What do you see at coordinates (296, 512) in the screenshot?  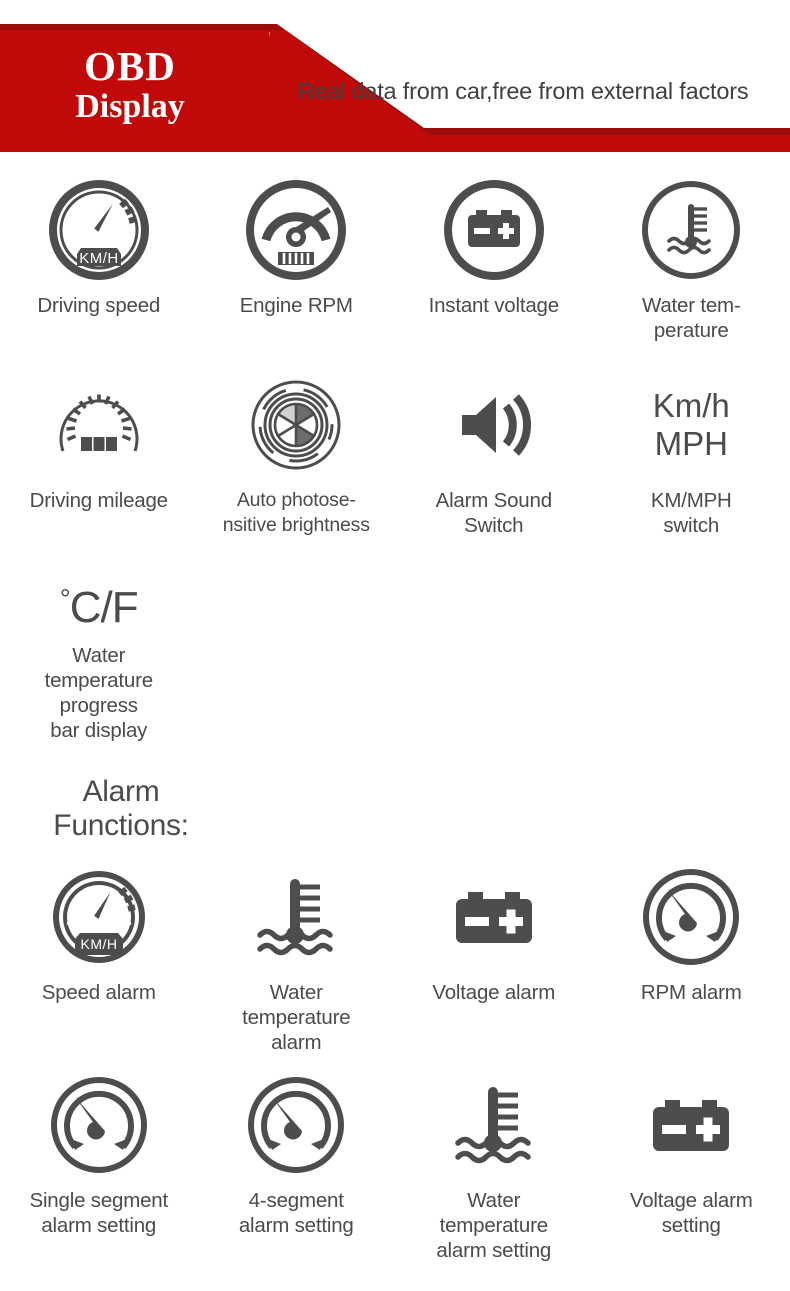 I see `feature-label: Auto photose- nsitive brightness` at bounding box center [296, 512].